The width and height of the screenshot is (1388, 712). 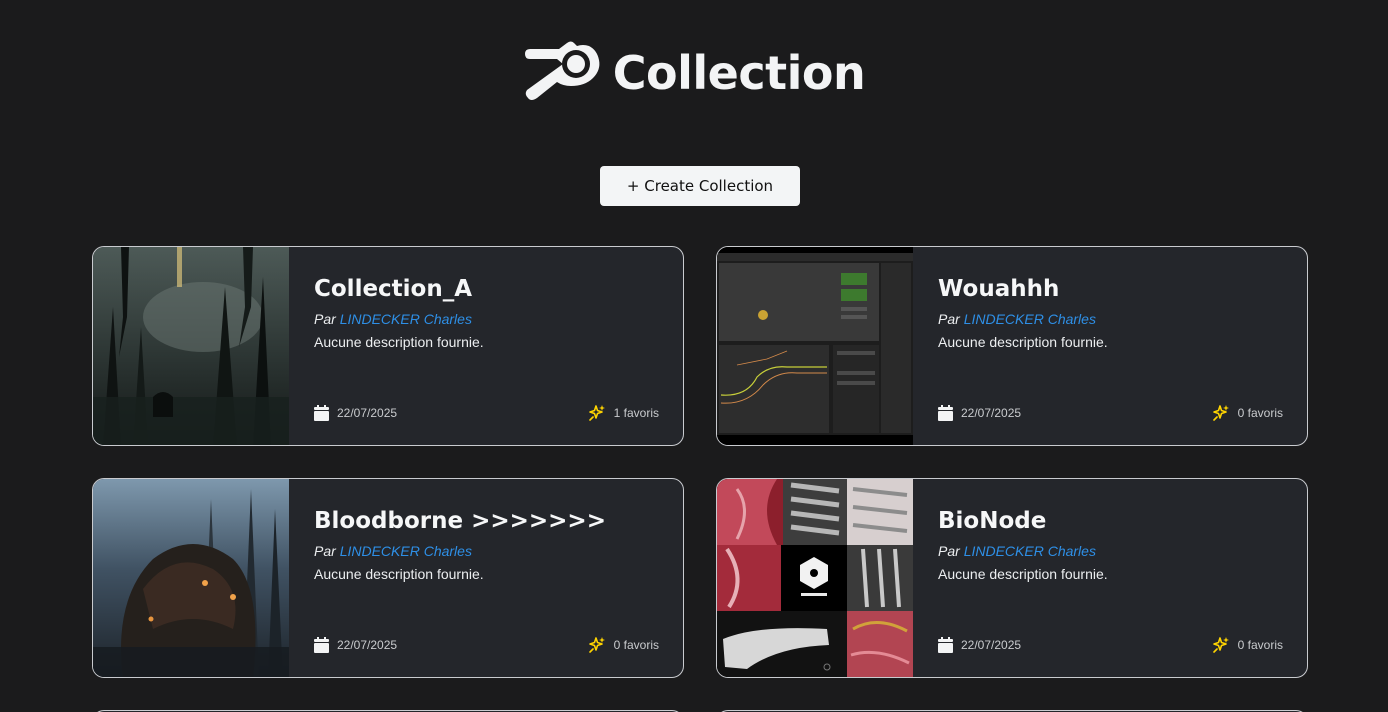 I want to click on collection-title: Wouahhh, so click(x=999, y=289).